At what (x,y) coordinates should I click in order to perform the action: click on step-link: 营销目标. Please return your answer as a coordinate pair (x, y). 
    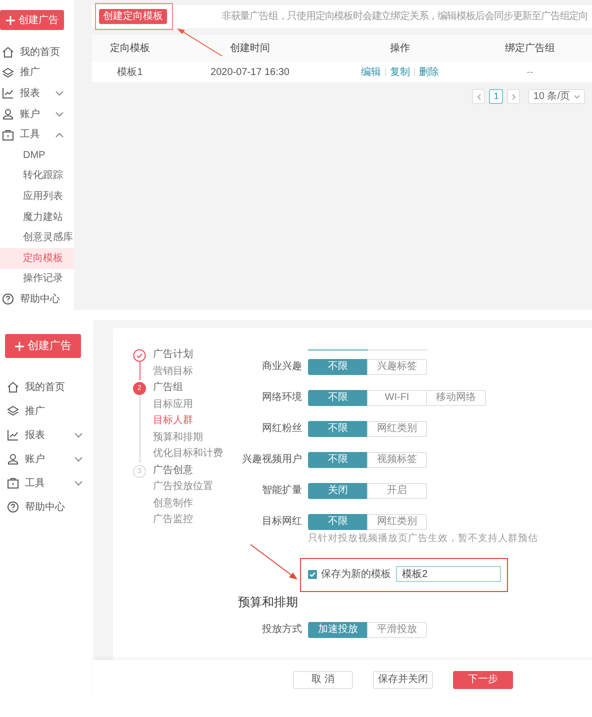
    Looking at the image, I should click on (173, 372).